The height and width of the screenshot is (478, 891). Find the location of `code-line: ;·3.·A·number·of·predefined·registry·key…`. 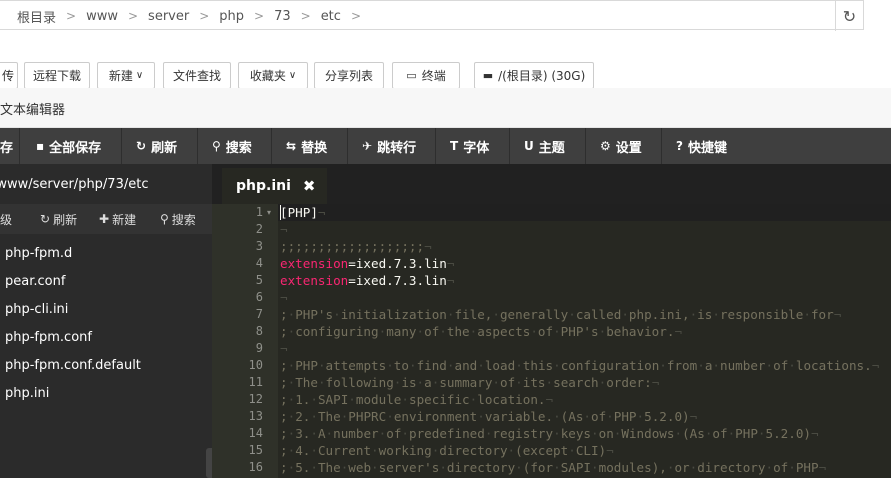

code-line: ;·3.·A·number·of·predefined·registry·key… is located at coordinates (549, 433).